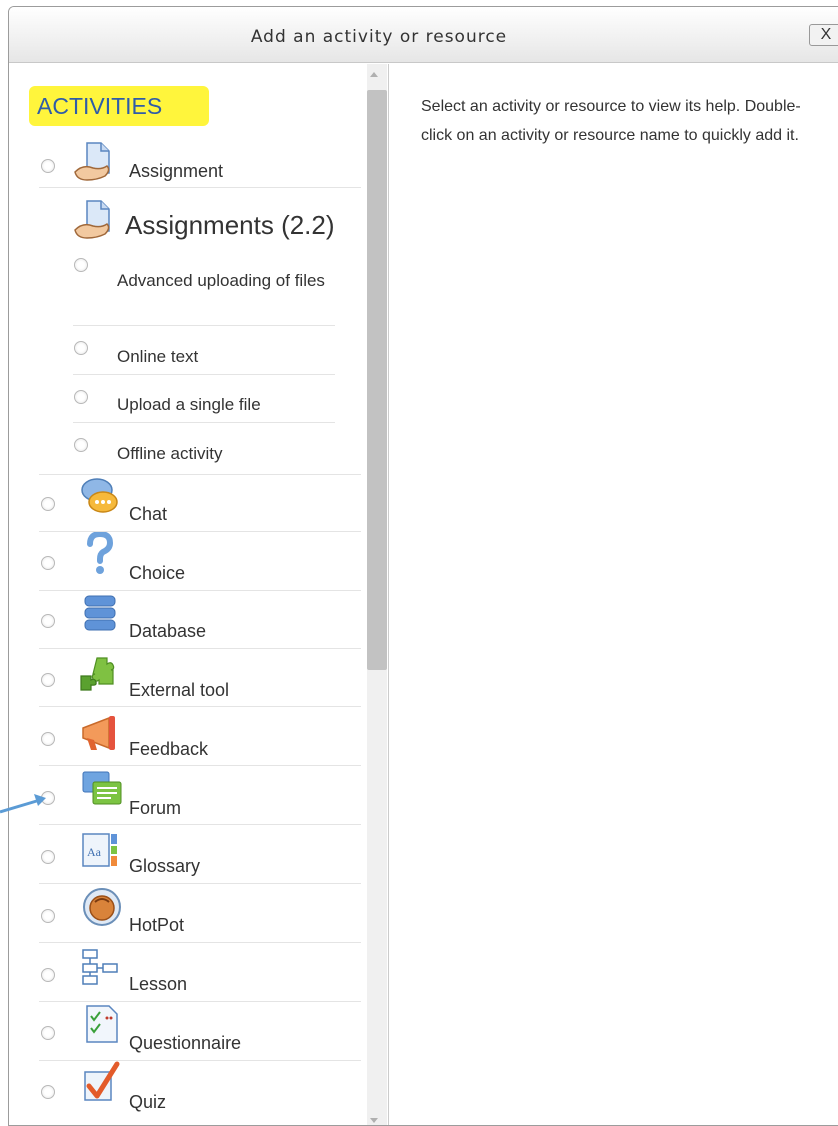  I want to click on online-text-label: Online text, so click(157, 357).